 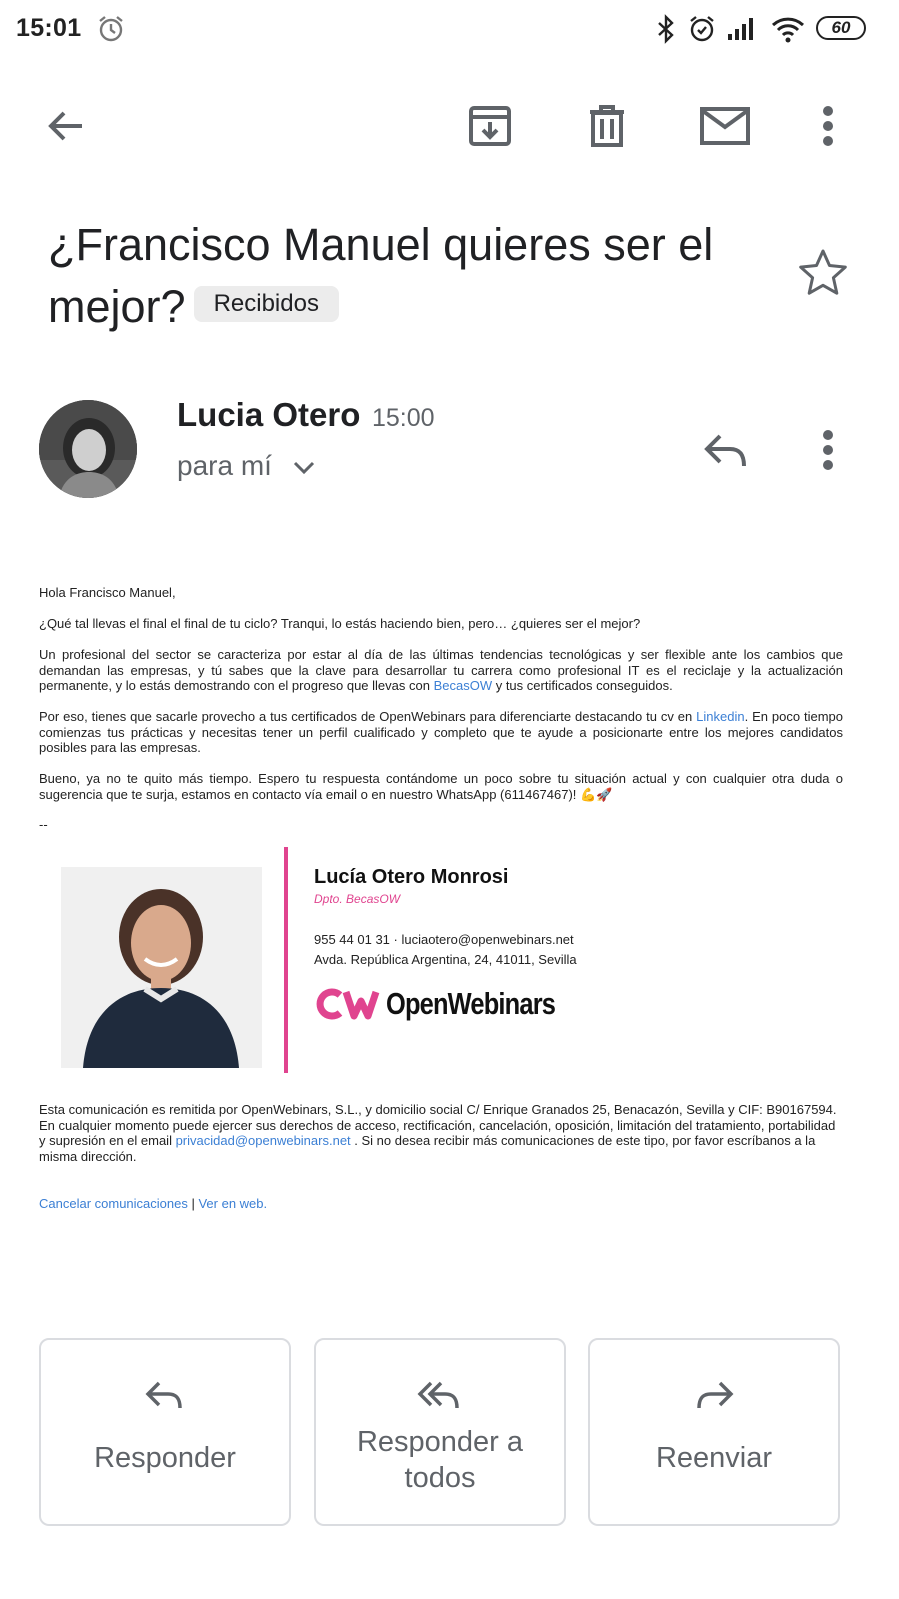 I want to click on status-time: 15:01, so click(x=49, y=28).